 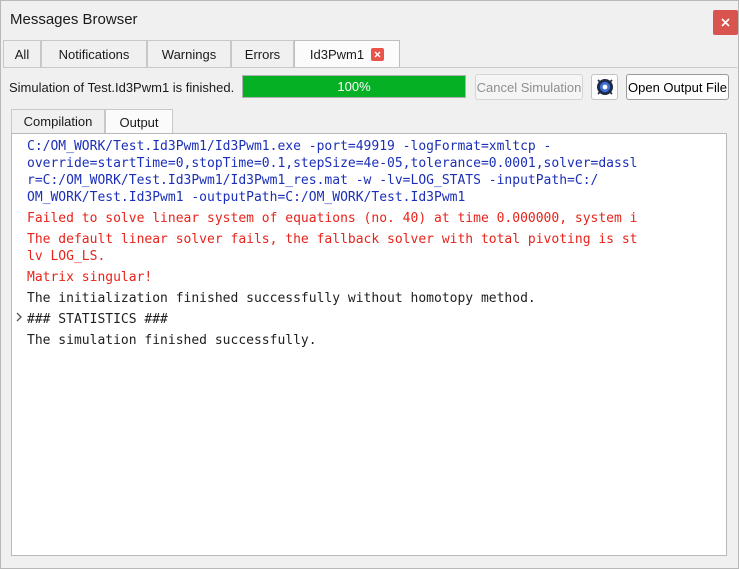 I want to click on output-subtabs: Compilation Output, so click(x=369, y=121).